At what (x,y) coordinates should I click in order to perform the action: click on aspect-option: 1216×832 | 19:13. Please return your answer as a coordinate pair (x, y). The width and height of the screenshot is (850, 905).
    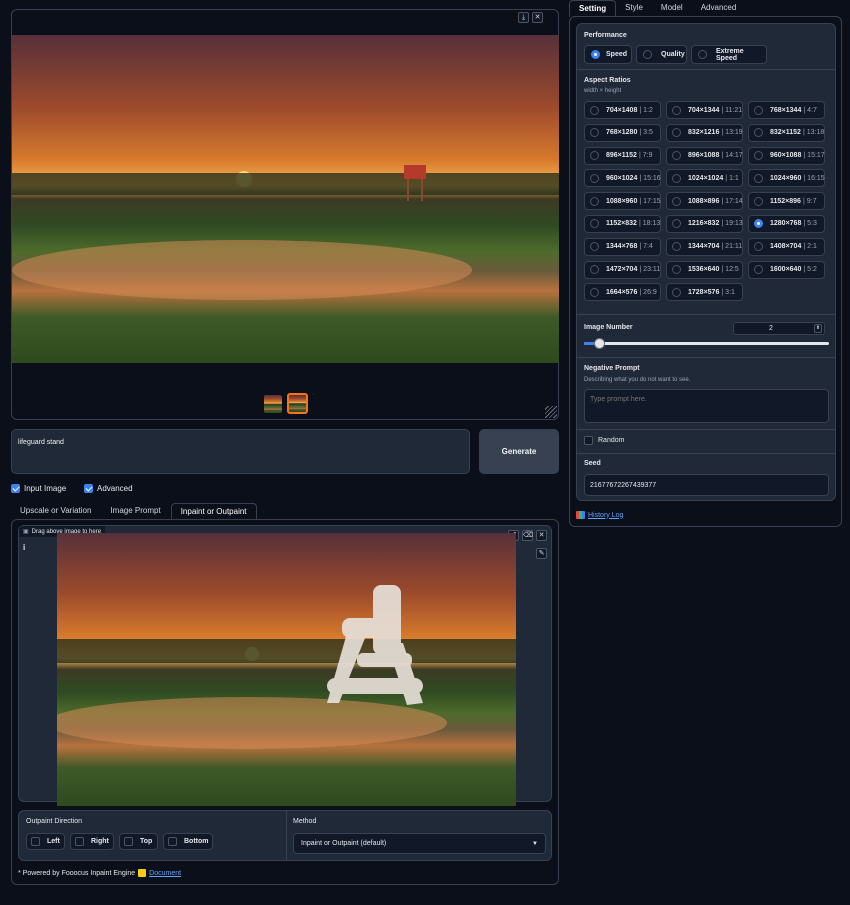
    Looking at the image, I should click on (704, 223).